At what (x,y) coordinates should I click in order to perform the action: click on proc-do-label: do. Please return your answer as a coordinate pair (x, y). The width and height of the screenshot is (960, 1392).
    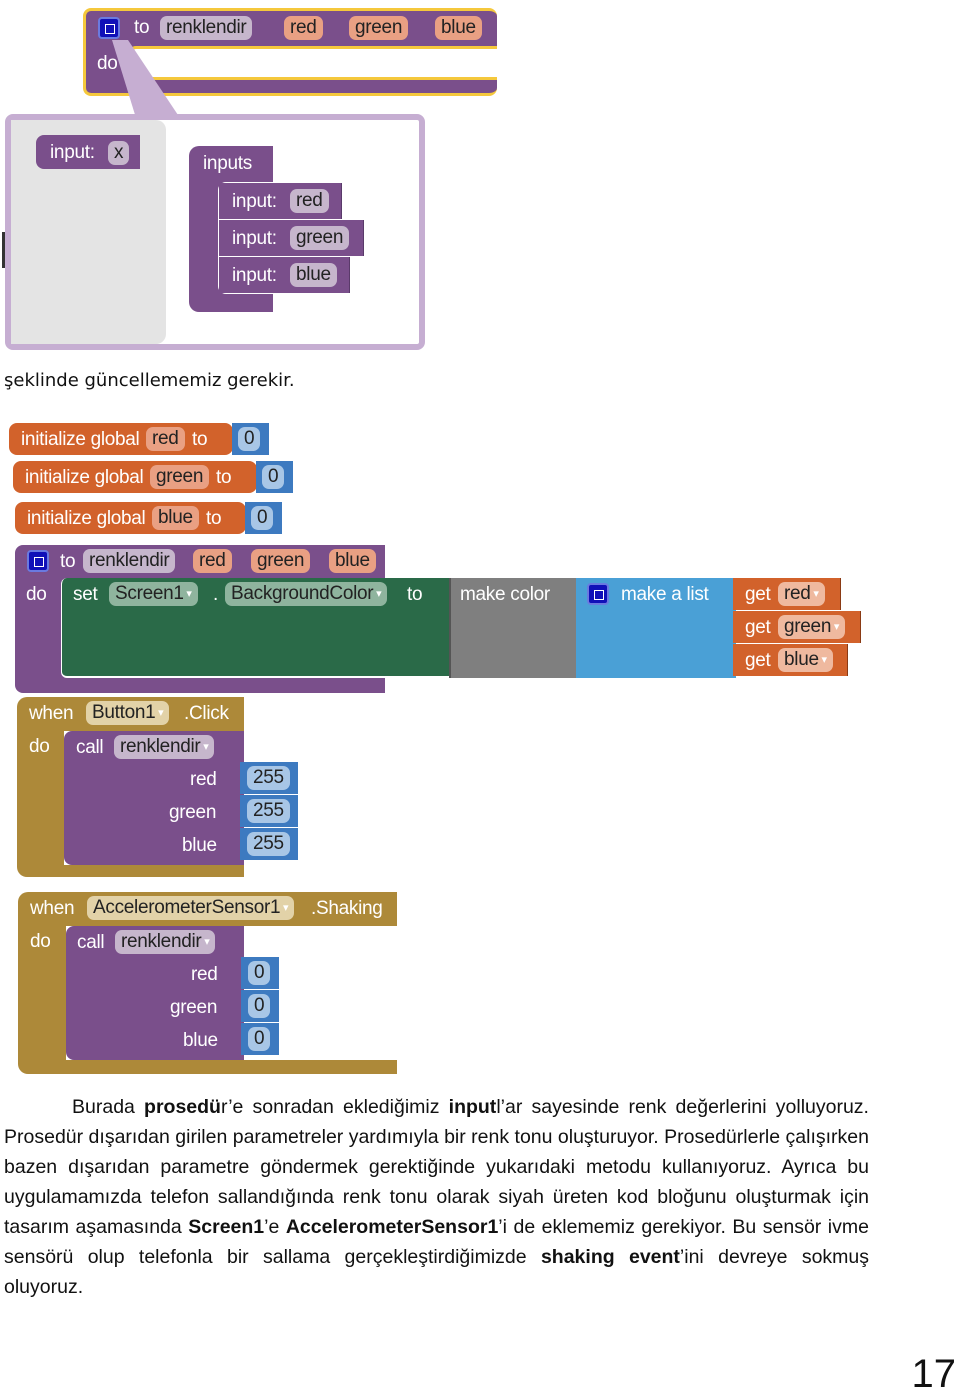
    Looking at the image, I should click on (36, 594).